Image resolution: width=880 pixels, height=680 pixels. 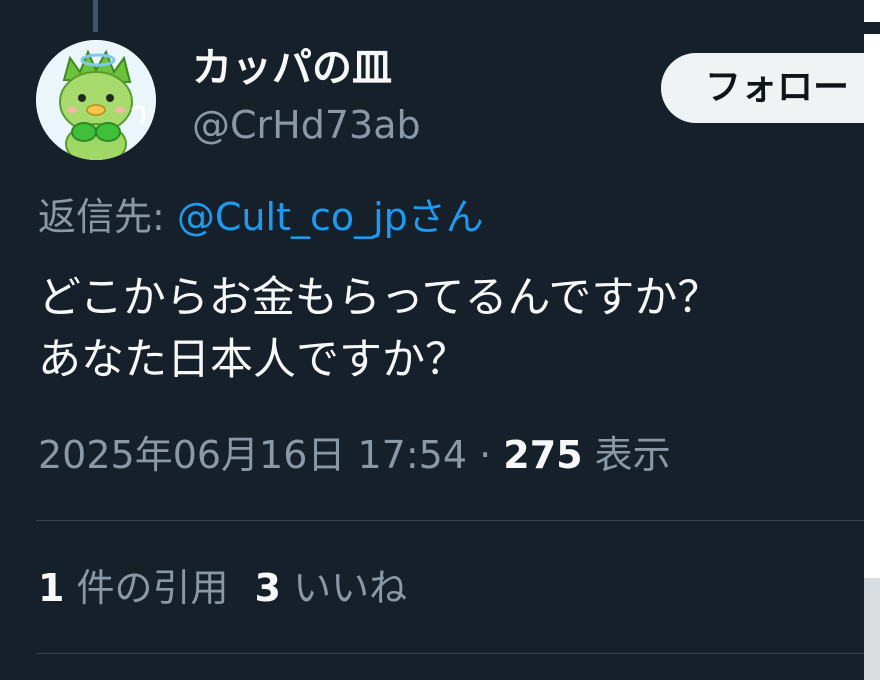 I want to click on views-label: 表示, so click(x=626, y=455).